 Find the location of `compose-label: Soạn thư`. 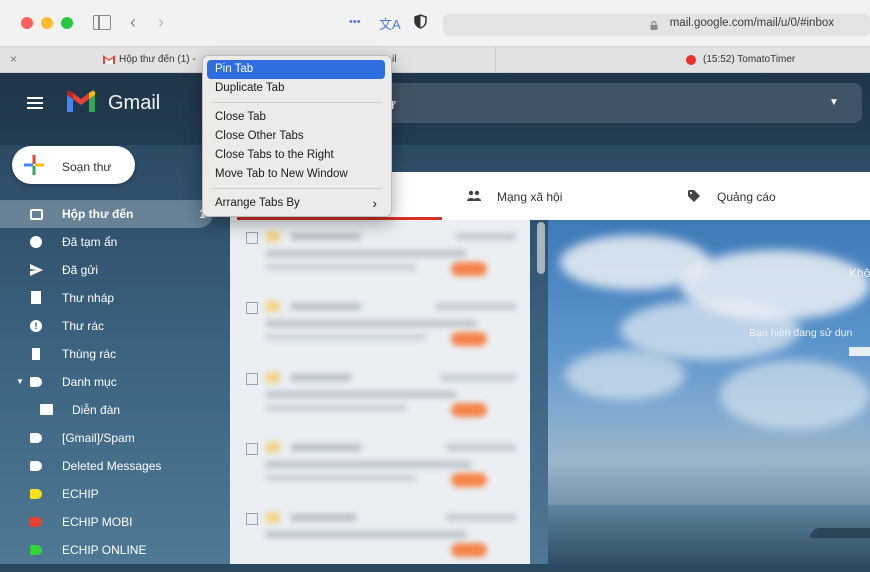

compose-label: Soạn thư is located at coordinates (87, 167).